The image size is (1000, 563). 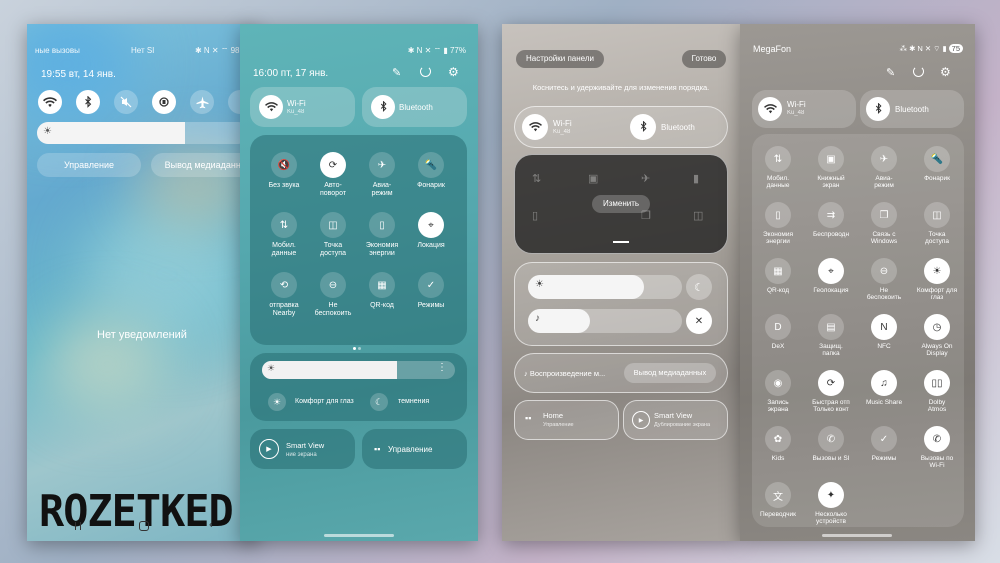 I want to click on location-icon: ⌖, so click(x=431, y=225).